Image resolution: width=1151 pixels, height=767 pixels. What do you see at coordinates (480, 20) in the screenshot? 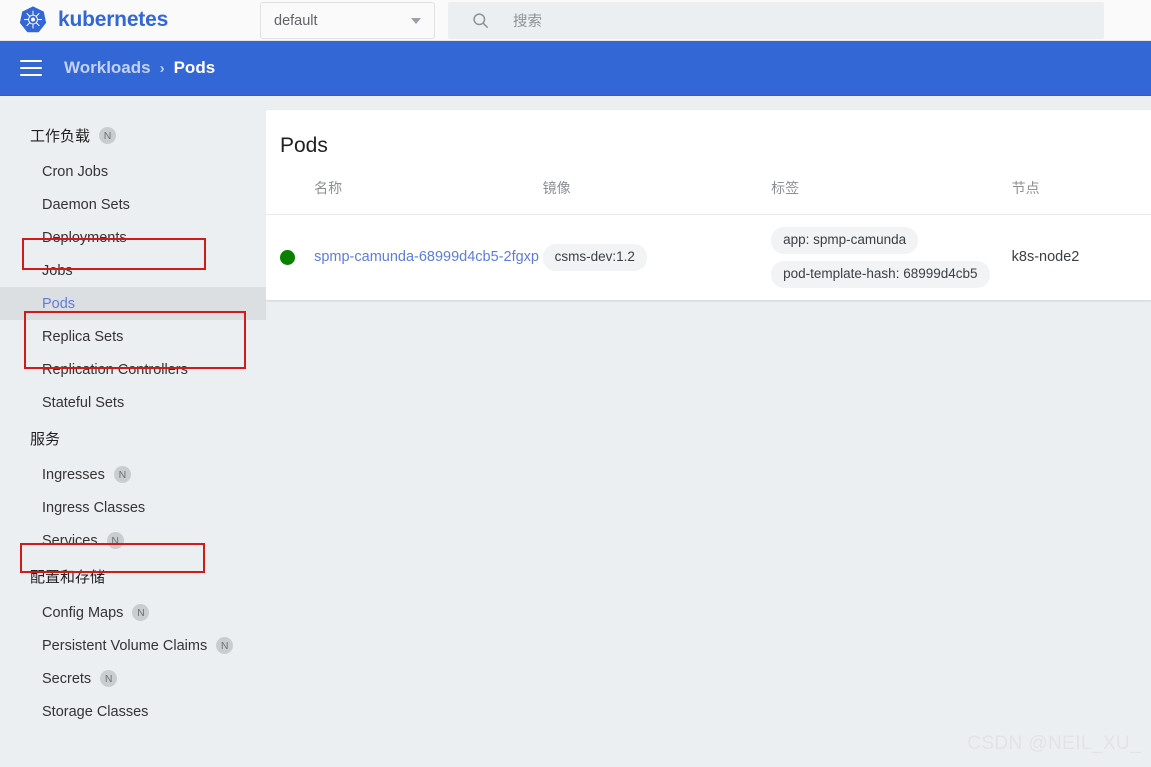
I see `search-icon` at bounding box center [480, 20].